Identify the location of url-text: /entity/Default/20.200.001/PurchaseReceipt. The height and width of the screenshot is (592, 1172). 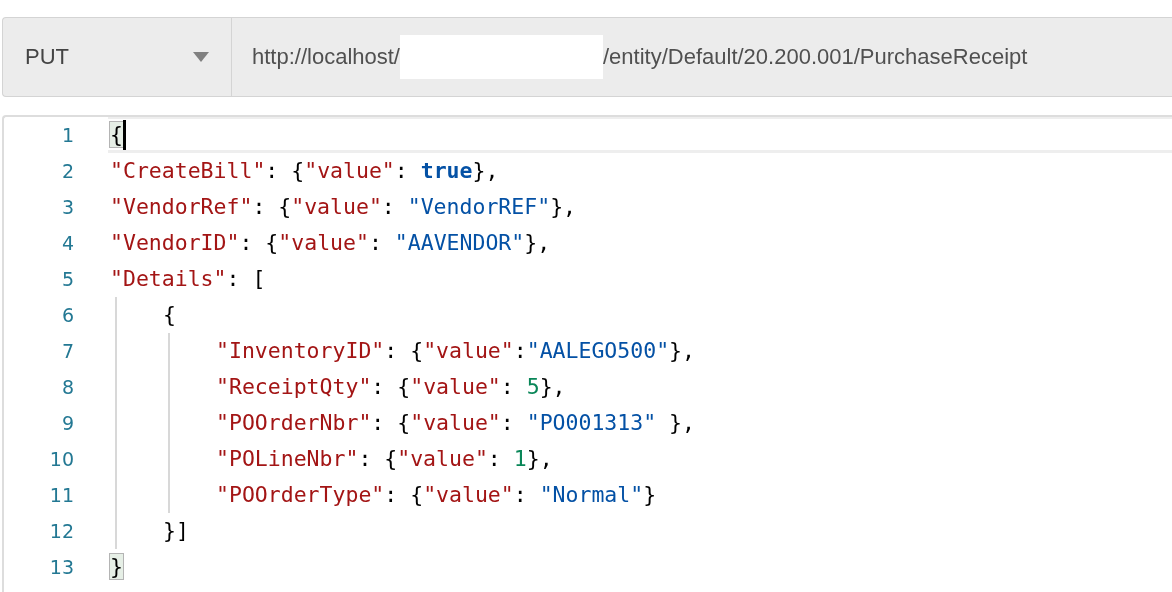
(815, 57).